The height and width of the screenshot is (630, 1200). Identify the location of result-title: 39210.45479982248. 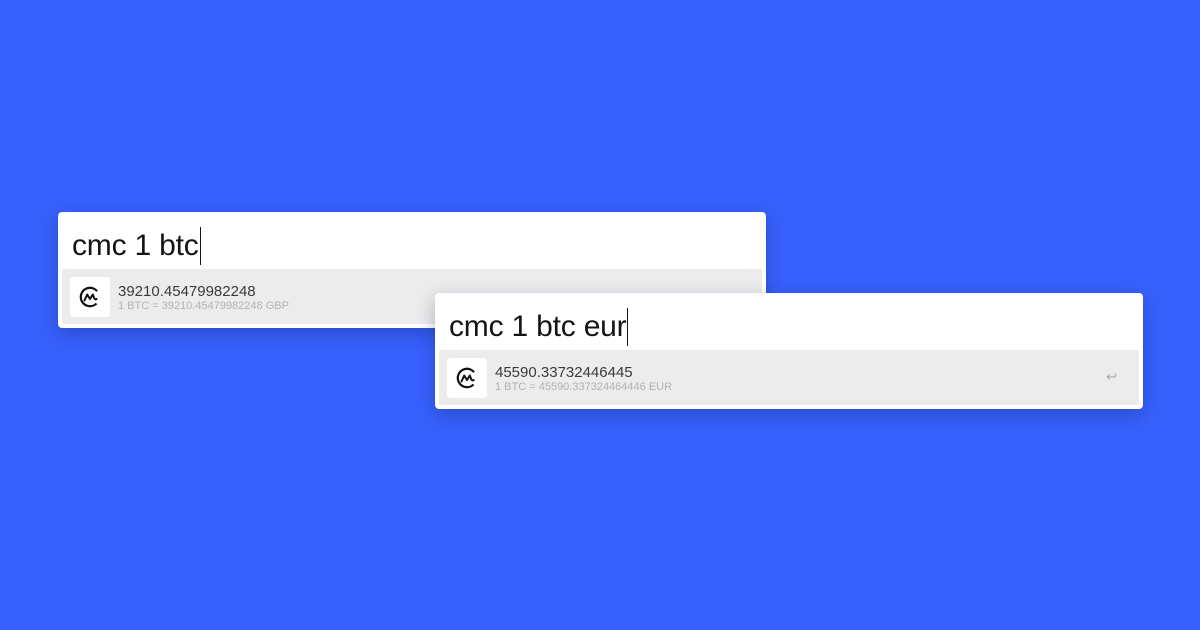
(187, 291).